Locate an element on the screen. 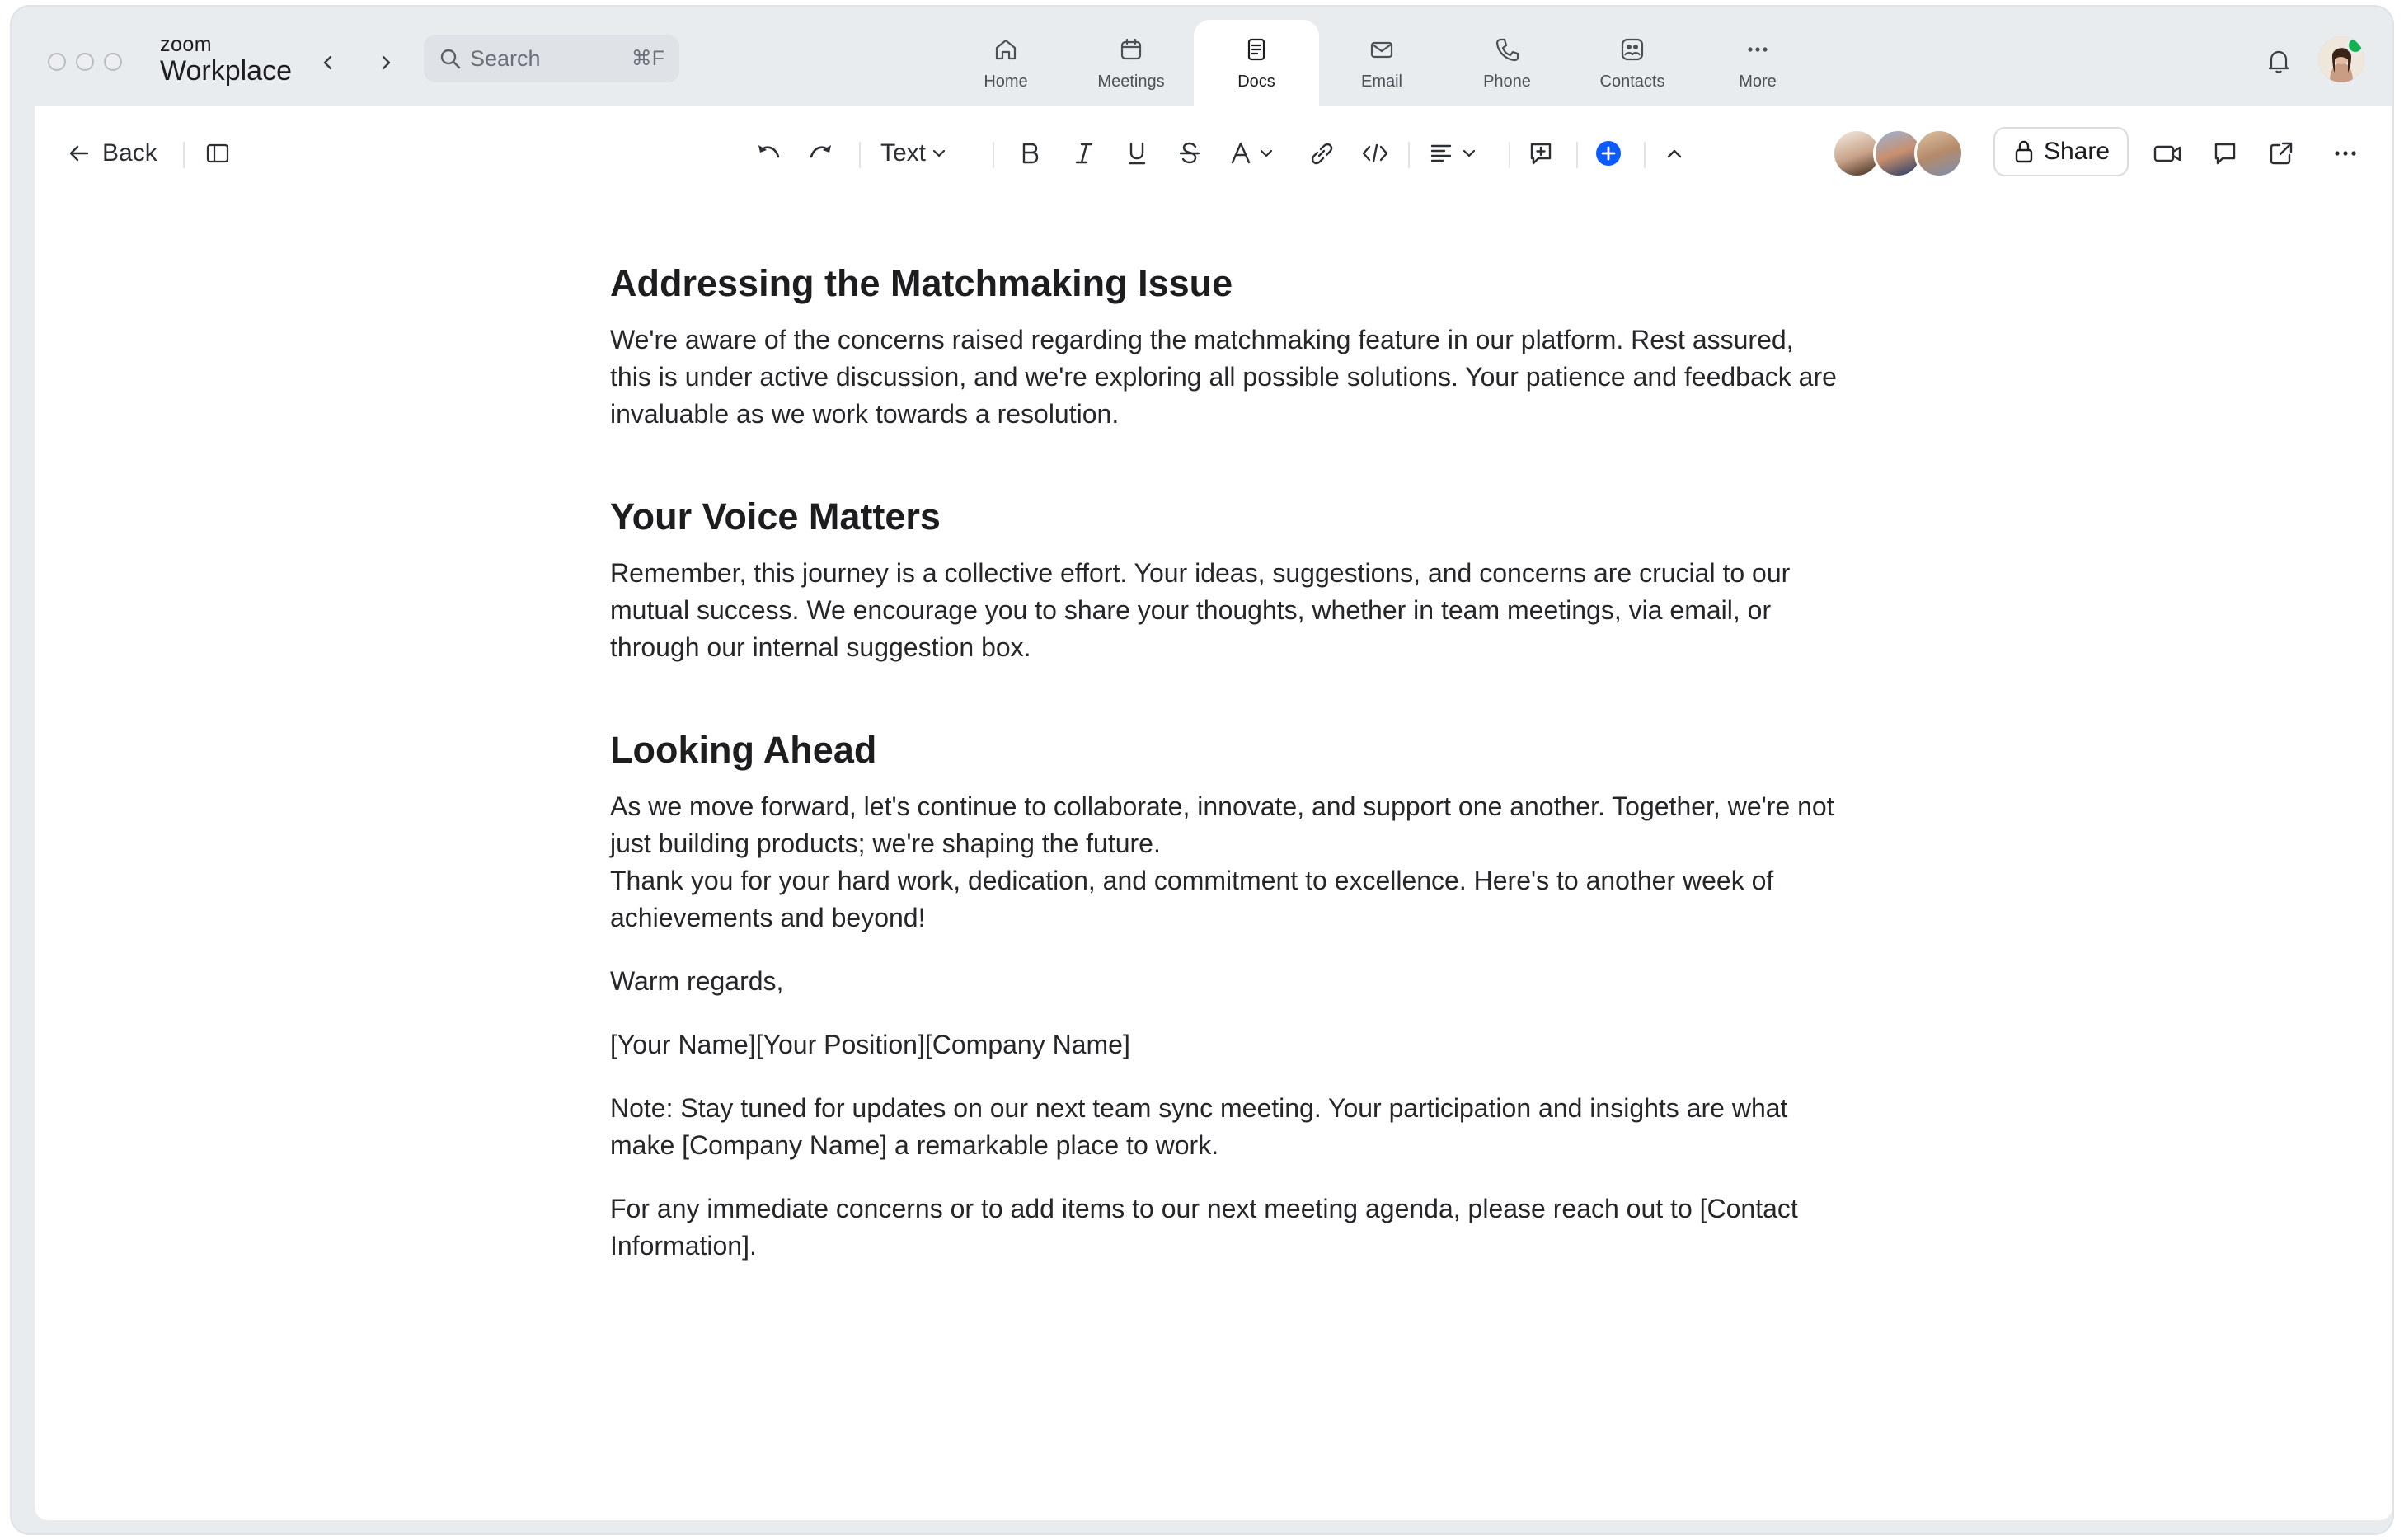 The width and height of the screenshot is (2404, 1540). comment-add-icon is located at coordinates (1541, 154).